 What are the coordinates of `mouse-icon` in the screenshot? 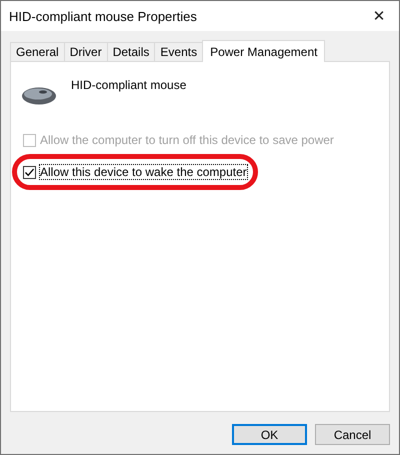 It's located at (39, 96).